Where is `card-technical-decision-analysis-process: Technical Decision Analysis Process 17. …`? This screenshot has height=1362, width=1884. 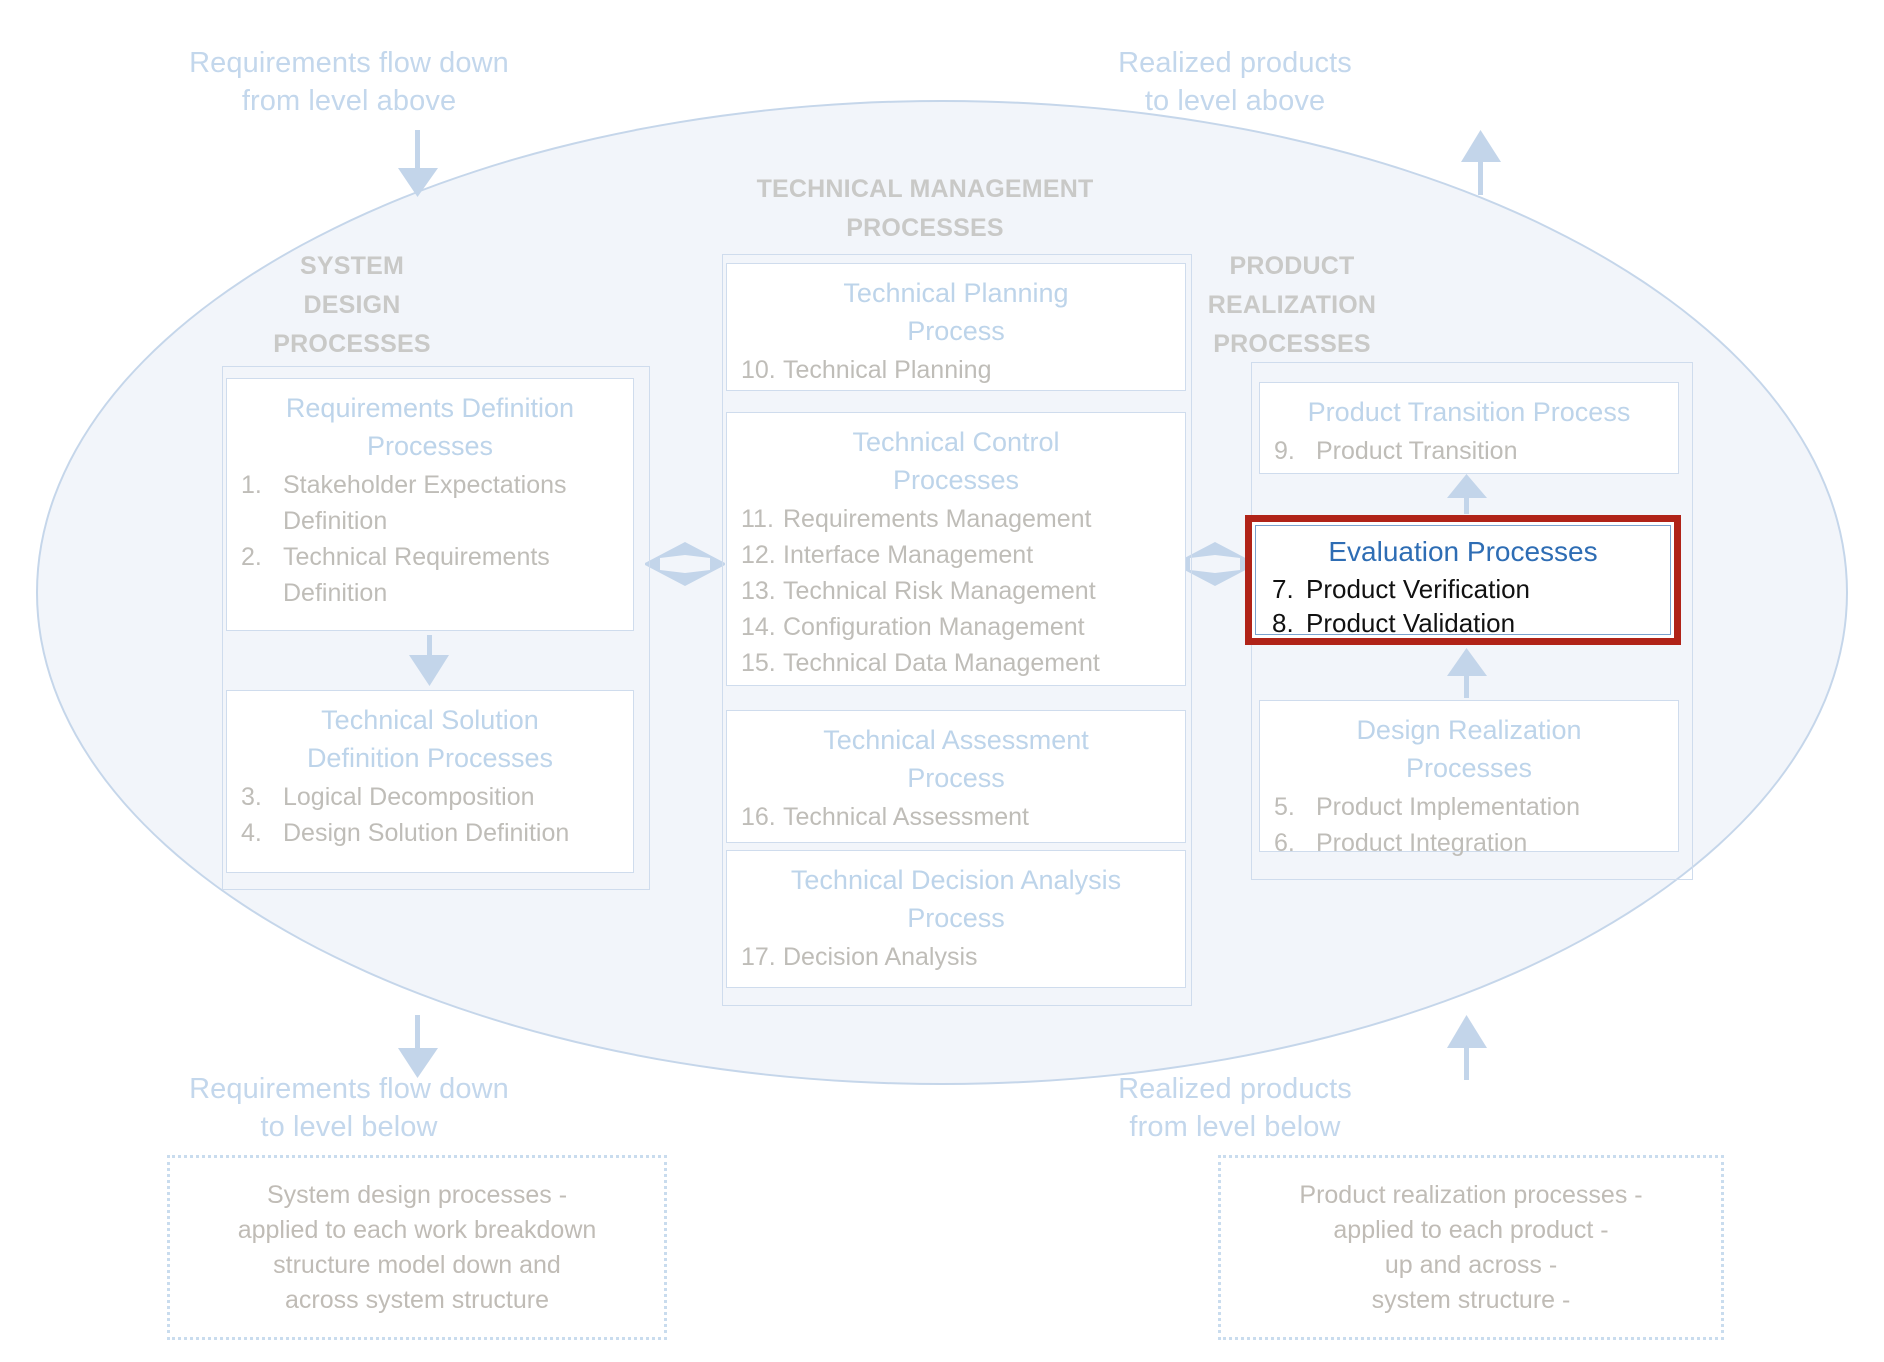 card-technical-decision-analysis-process: Technical Decision Analysis Process 17. … is located at coordinates (956, 919).